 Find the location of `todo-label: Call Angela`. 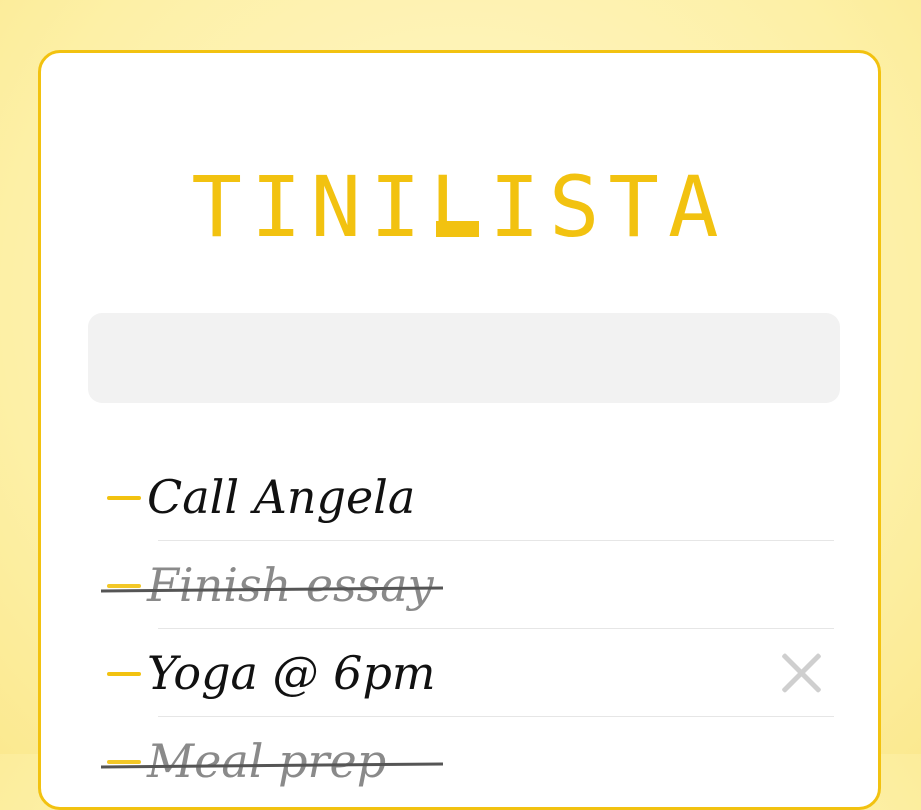

todo-label: Call Angela is located at coordinates (281, 497).